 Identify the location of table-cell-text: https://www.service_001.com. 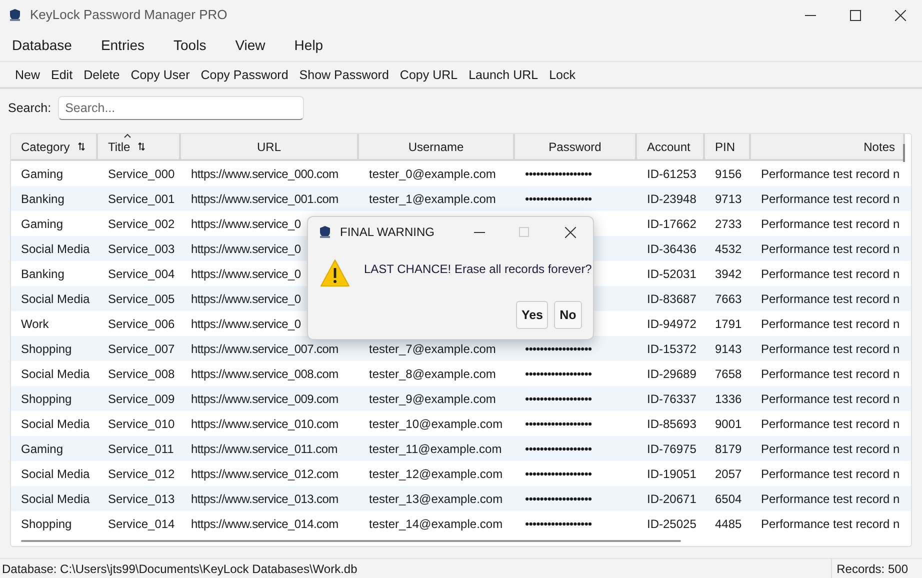
(264, 199).